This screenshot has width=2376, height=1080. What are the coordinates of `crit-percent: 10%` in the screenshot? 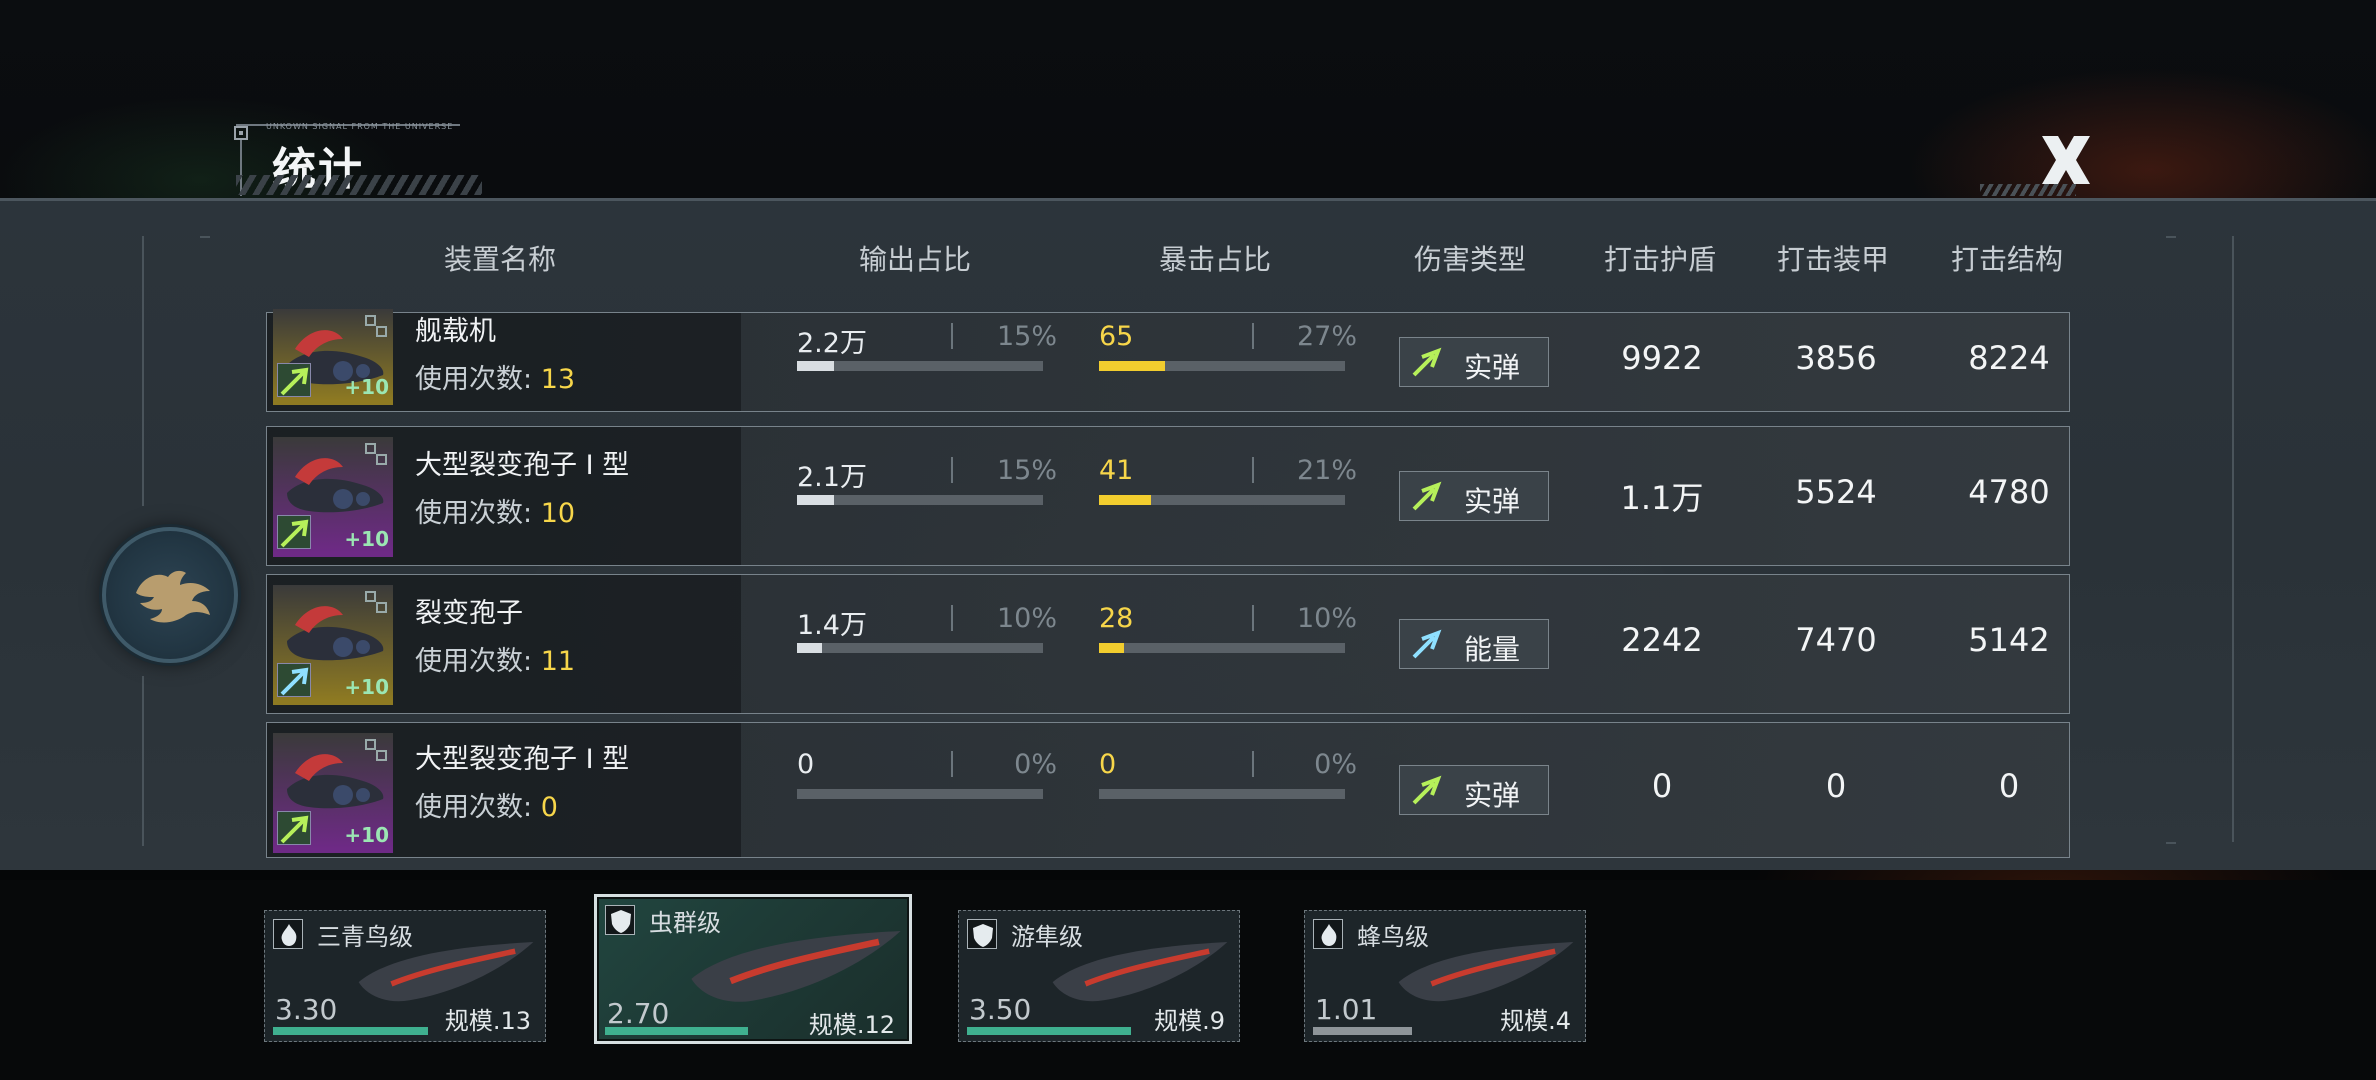 It's located at (1326, 618).